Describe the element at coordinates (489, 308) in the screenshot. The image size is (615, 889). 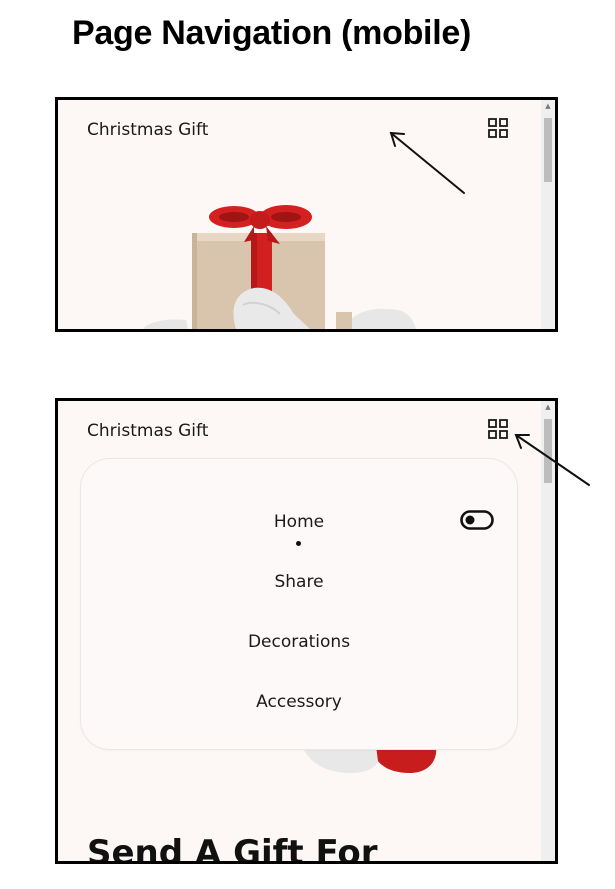
I see `annotation-arrows` at that location.